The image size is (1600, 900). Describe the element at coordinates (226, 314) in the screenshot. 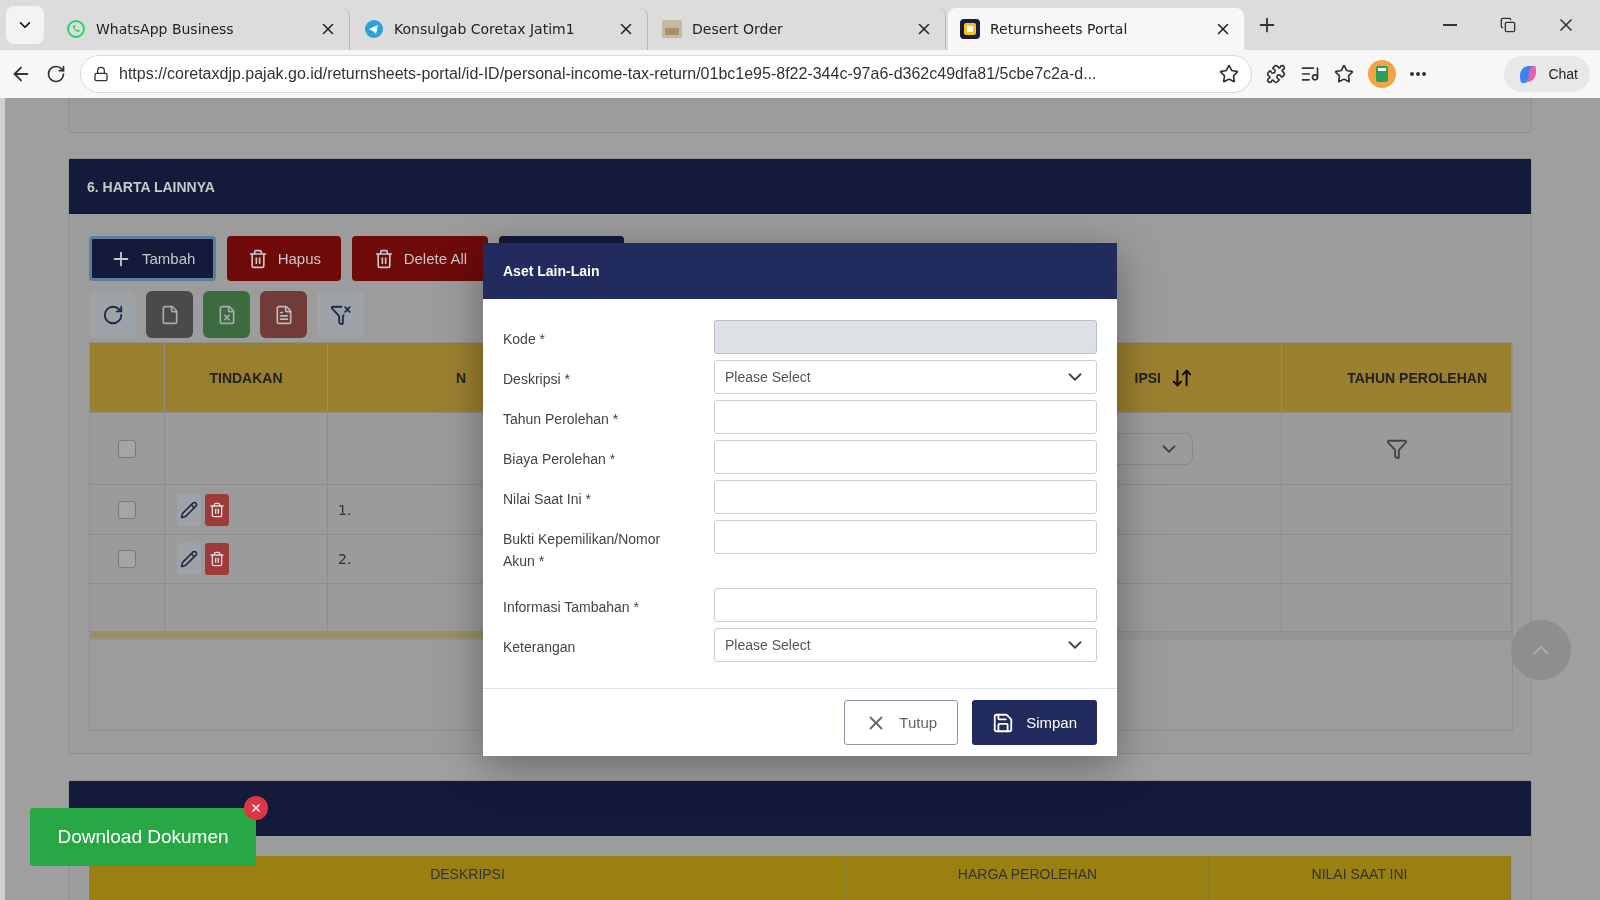

I see `excel-export-button` at that location.